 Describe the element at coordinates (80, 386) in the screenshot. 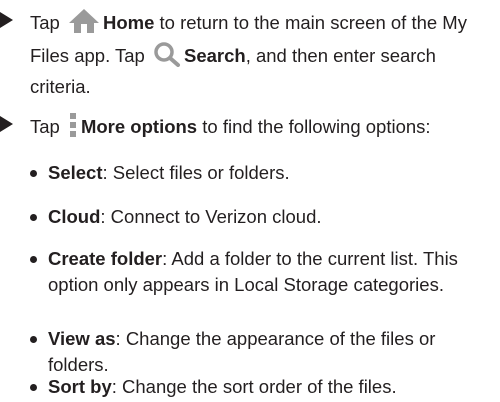

I see `option-term: Sort by` at that location.